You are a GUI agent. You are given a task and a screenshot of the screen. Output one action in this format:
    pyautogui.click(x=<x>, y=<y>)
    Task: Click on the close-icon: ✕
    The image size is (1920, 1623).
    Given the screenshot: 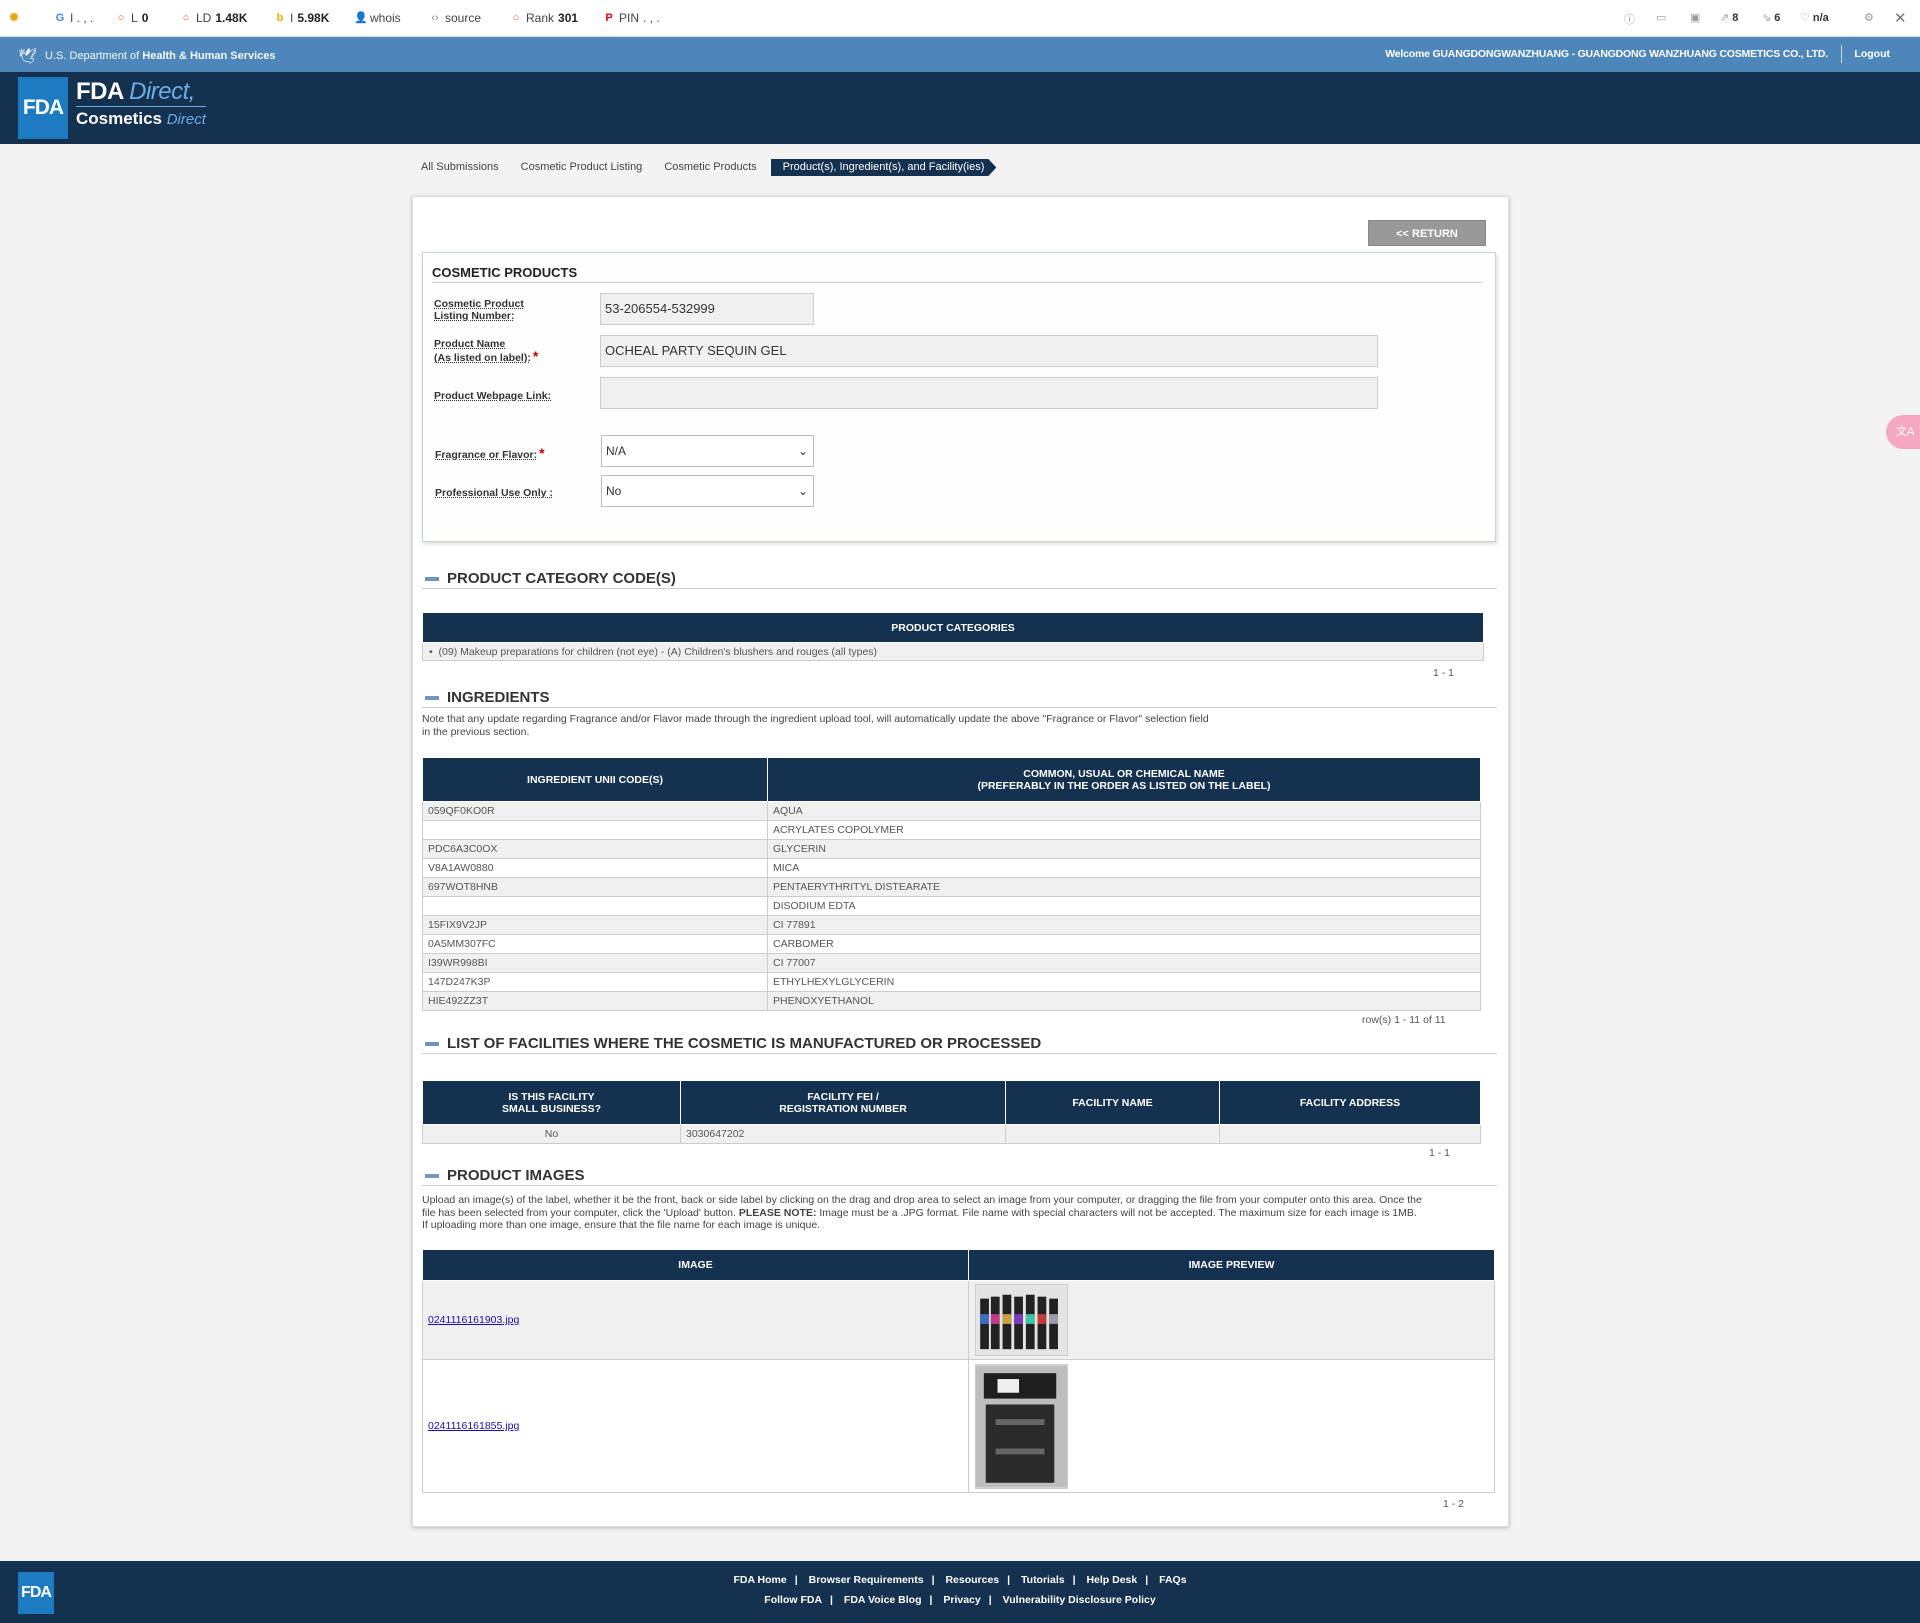 What is the action you would take?
    pyautogui.click(x=1900, y=18)
    